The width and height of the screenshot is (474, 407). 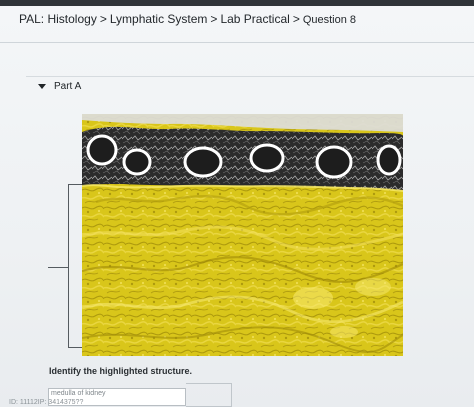 What do you see at coordinates (78, 393) in the screenshot?
I see `answer-selected-value: medulla of kidney` at bounding box center [78, 393].